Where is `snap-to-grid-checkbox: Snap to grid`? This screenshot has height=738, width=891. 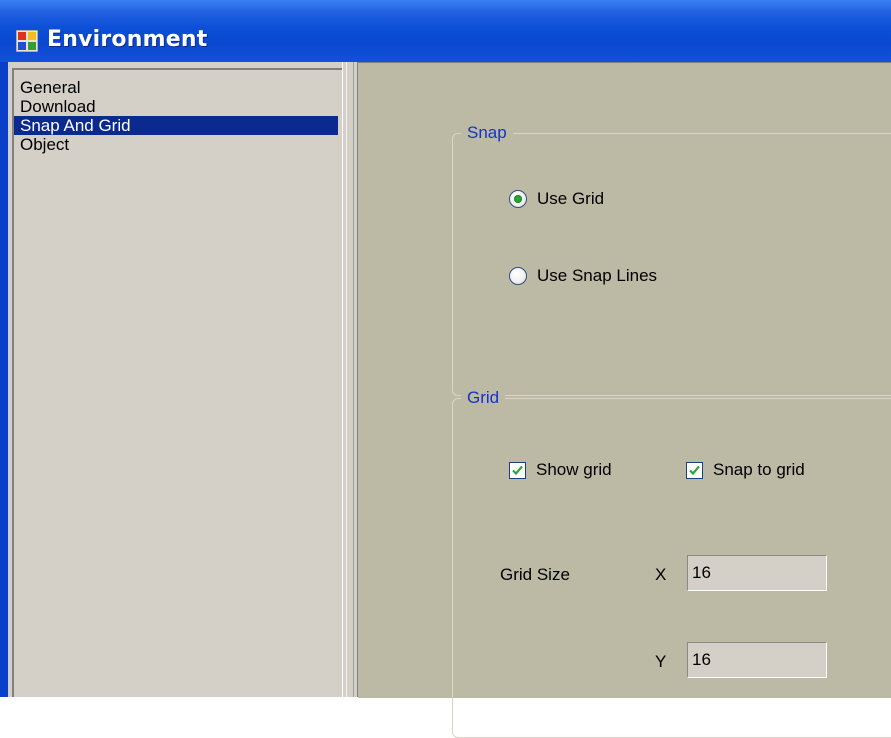 snap-to-grid-checkbox: Snap to grid is located at coordinates (745, 470).